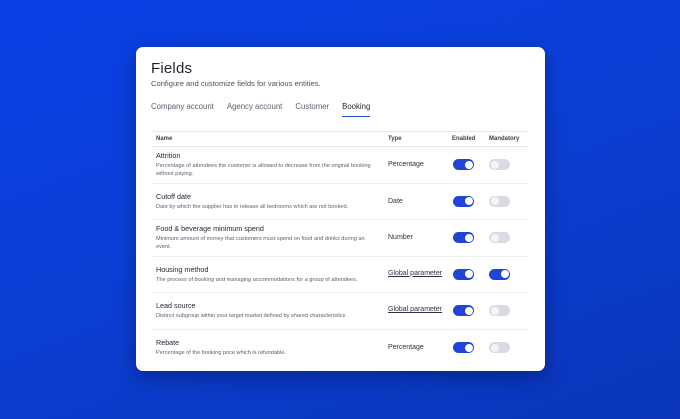  Describe the element at coordinates (174, 196) in the screenshot. I see `field-name: Cutoff date` at that location.